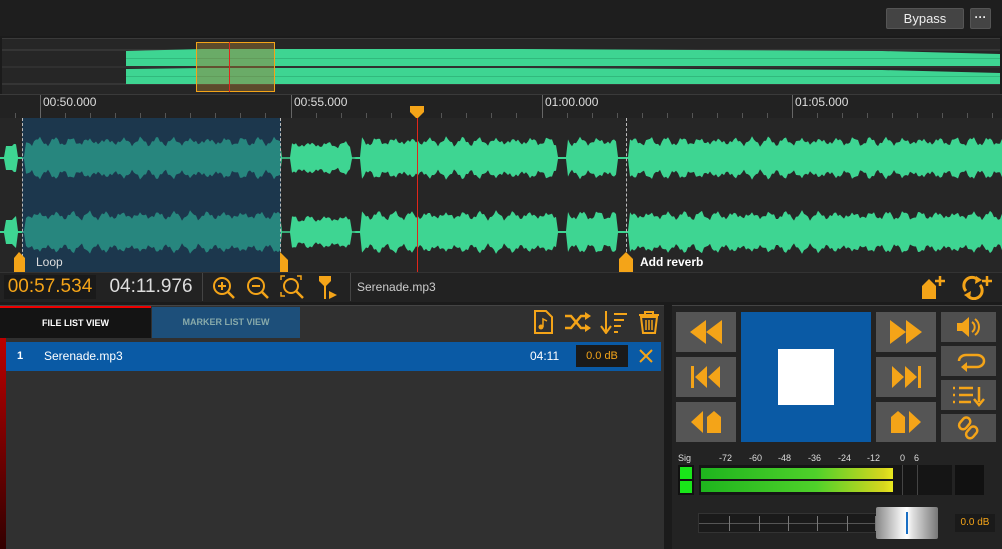 This screenshot has height=549, width=1002. Describe the element at coordinates (280, 195) in the screenshot. I see `loop-region-end-line` at that location.